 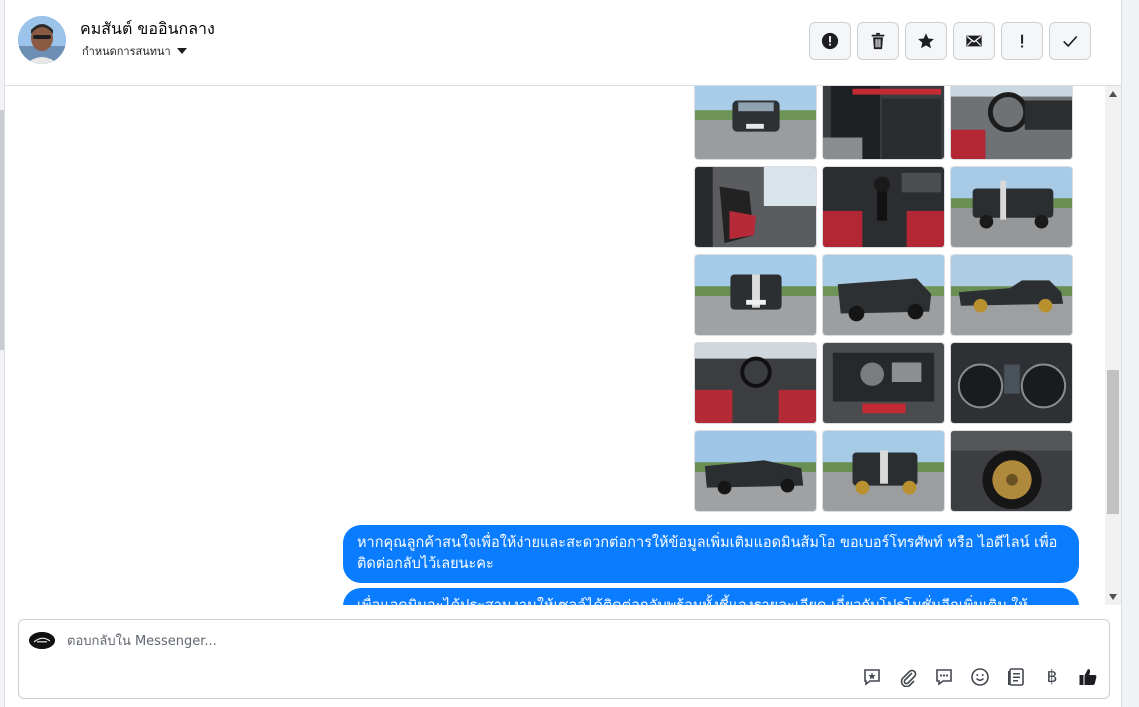 I want to click on mark-spam-button, so click(x=830, y=41).